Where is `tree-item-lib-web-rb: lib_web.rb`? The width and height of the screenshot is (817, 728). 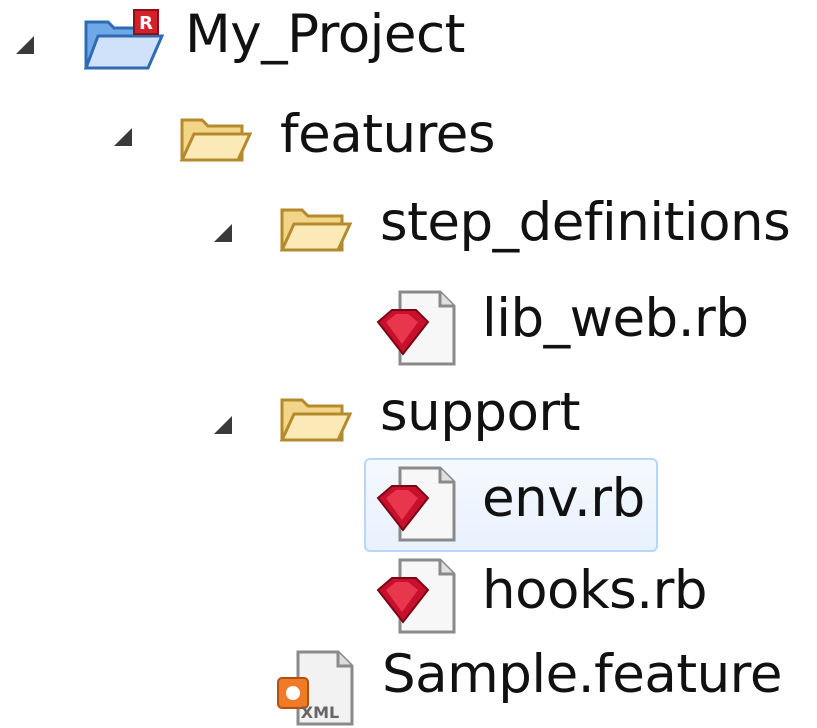
tree-item-lib-web-rb: lib_web.rb is located at coordinates (570, 325).